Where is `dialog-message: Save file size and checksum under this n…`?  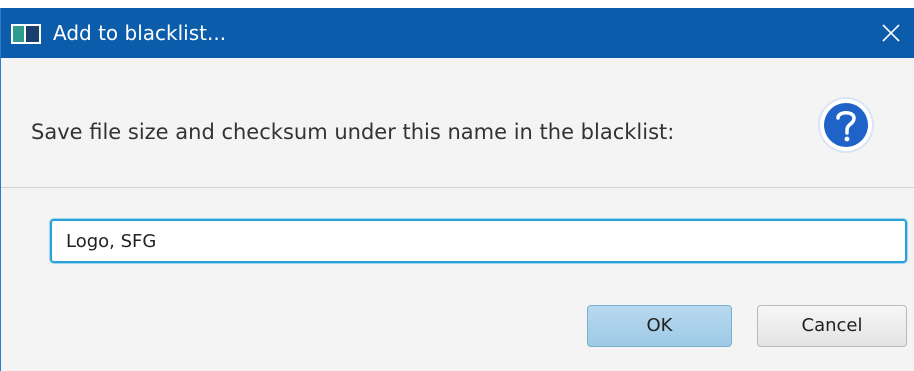 dialog-message: Save file size and checksum under this n… is located at coordinates (353, 132).